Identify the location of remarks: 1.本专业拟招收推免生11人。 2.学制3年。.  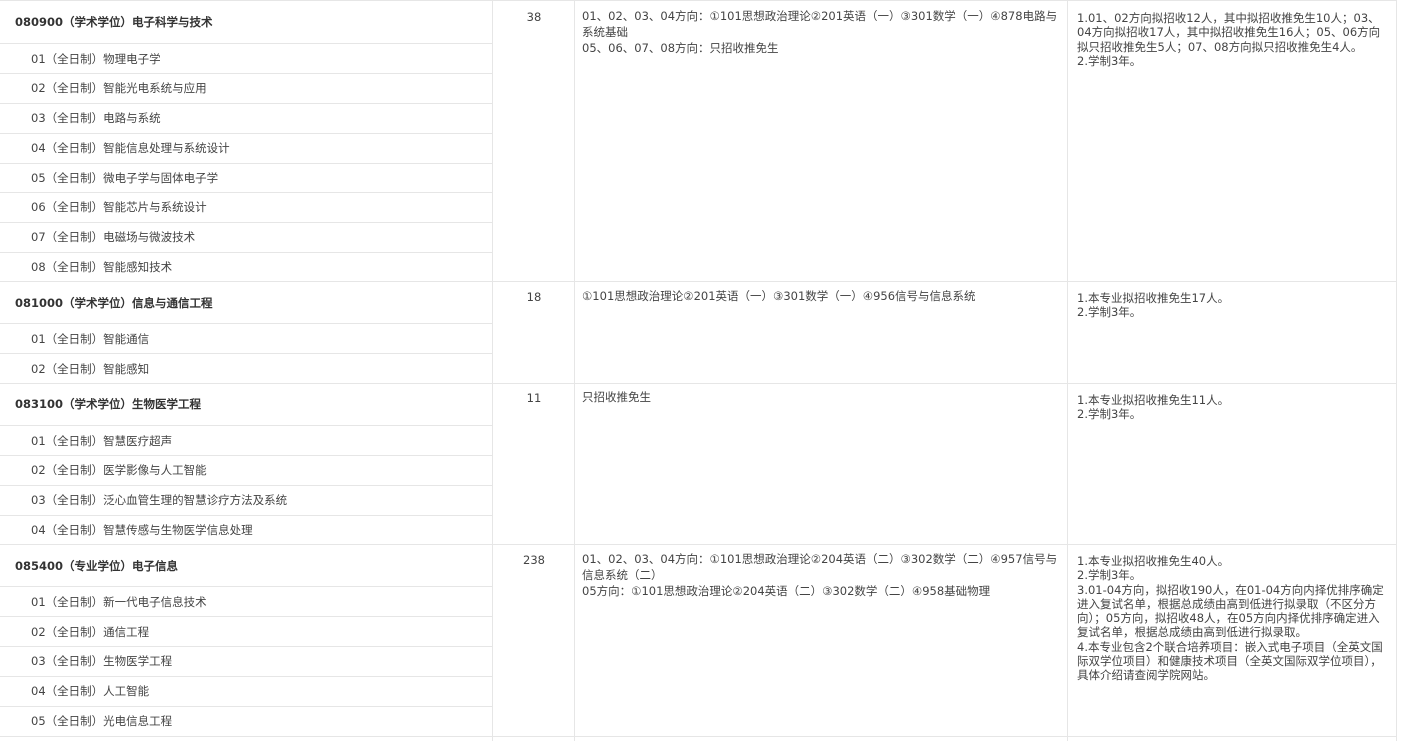
(1234, 407).